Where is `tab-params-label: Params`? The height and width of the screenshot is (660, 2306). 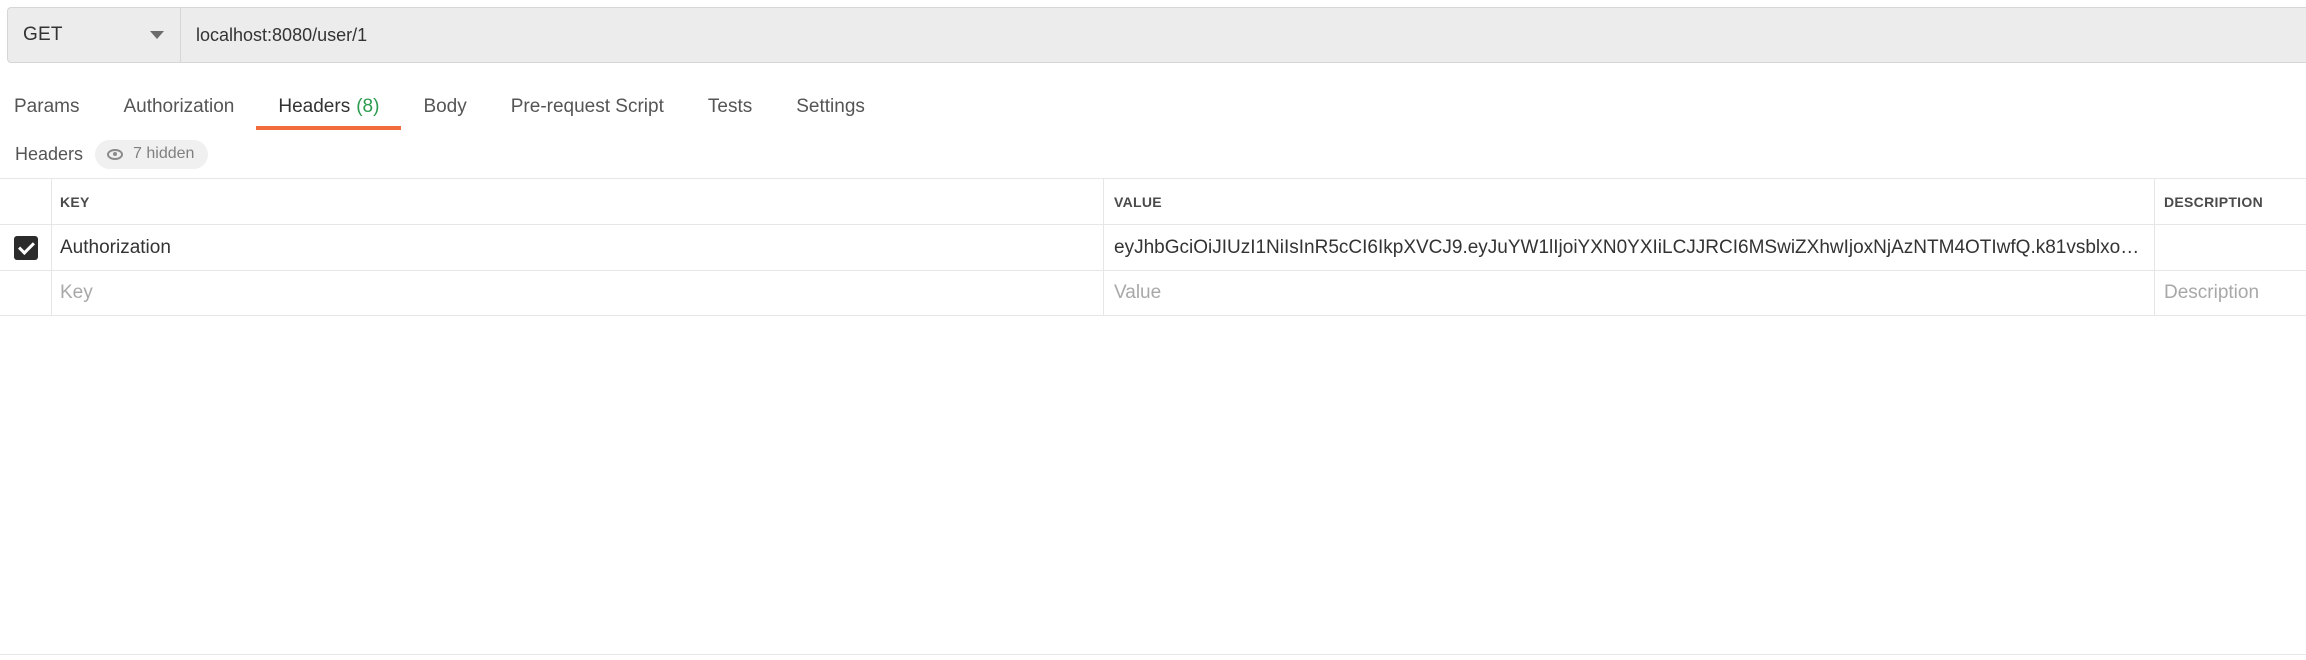 tab-params-label: Params is located at coordinates (47, 106).